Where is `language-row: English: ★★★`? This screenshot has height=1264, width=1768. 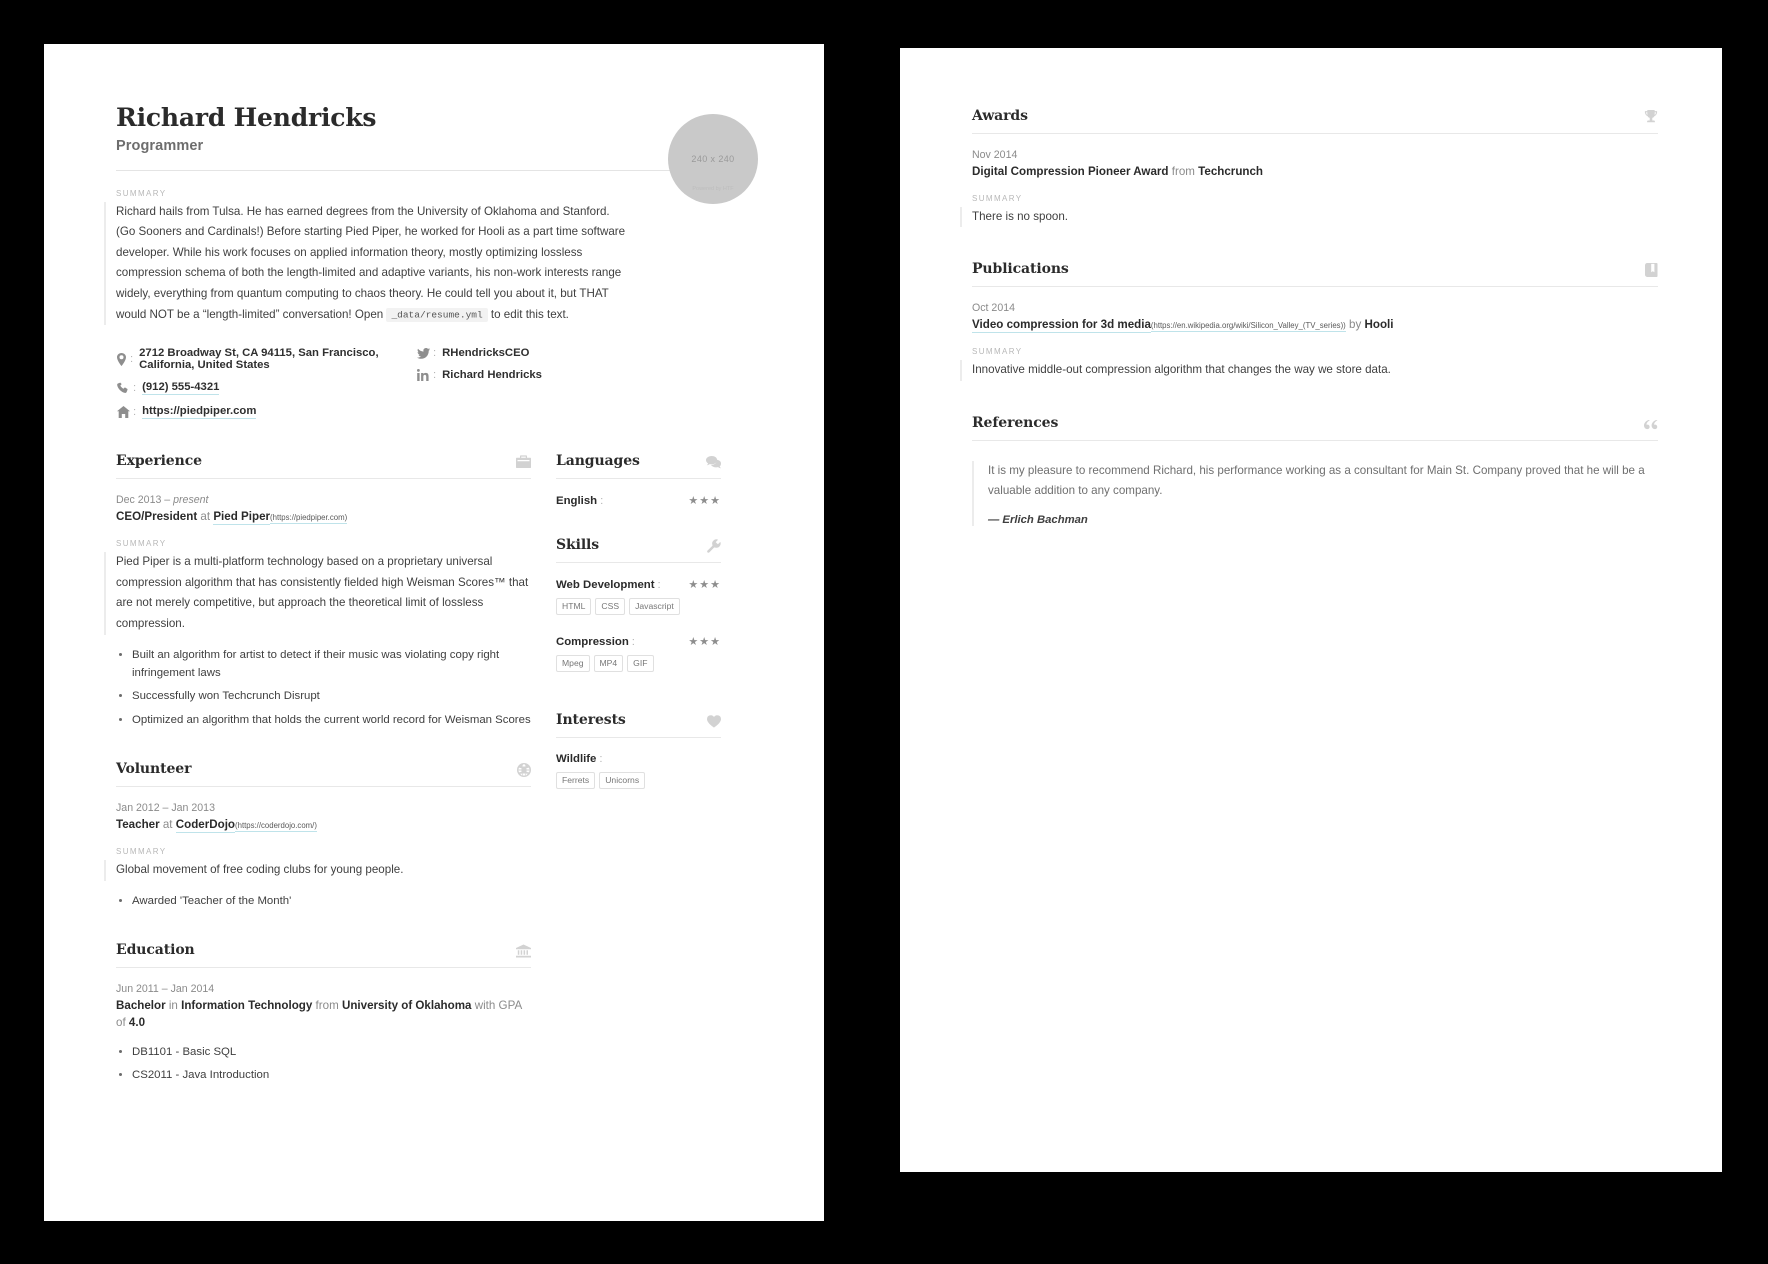 language-row: English: ★★★ is located at coordinates (638, 493).